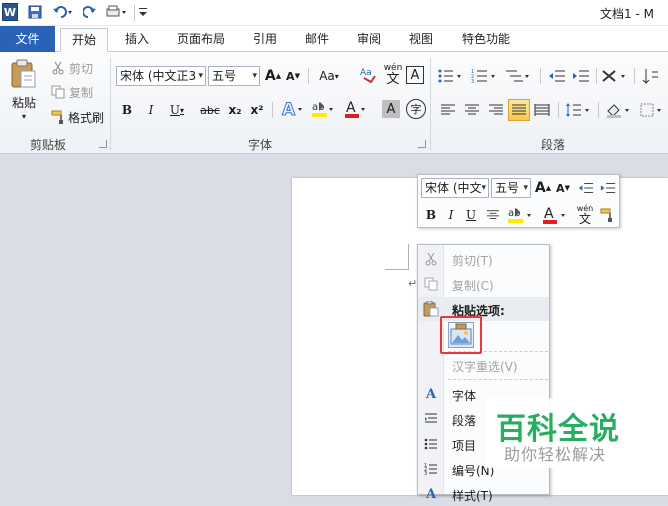 The width and height of the screenshot is (668, 506). I want to click on svg-text: 3, so click(472, 81).